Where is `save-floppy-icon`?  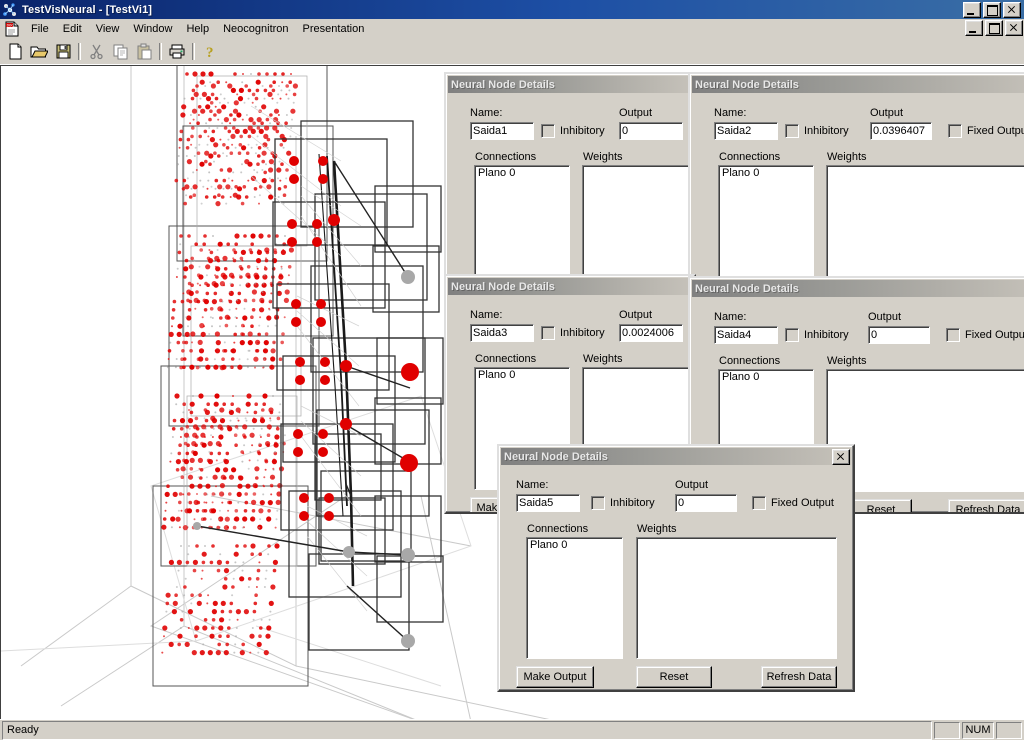 save-floppy-icon is located at coordinates (63, 51).